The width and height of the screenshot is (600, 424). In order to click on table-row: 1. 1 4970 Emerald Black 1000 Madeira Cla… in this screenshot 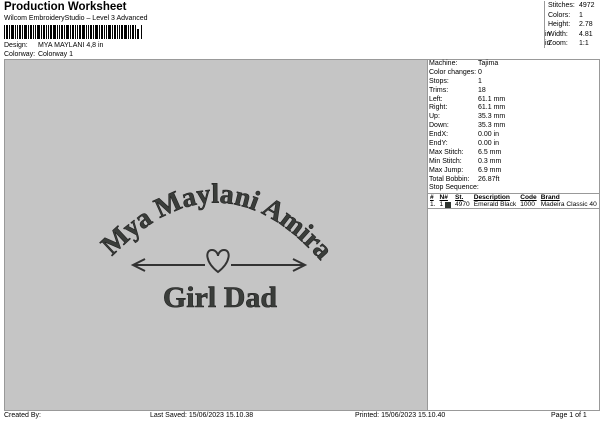, I will do `click(513, 205)`.